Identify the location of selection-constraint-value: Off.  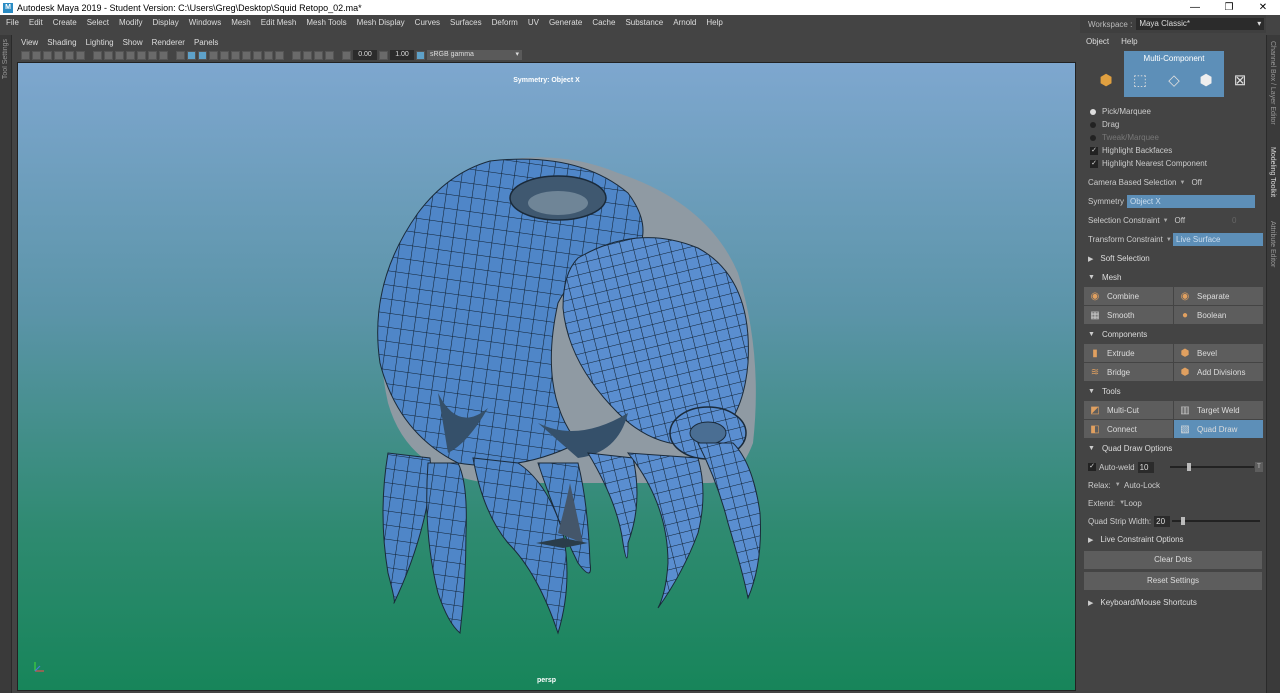
(1180, 220).